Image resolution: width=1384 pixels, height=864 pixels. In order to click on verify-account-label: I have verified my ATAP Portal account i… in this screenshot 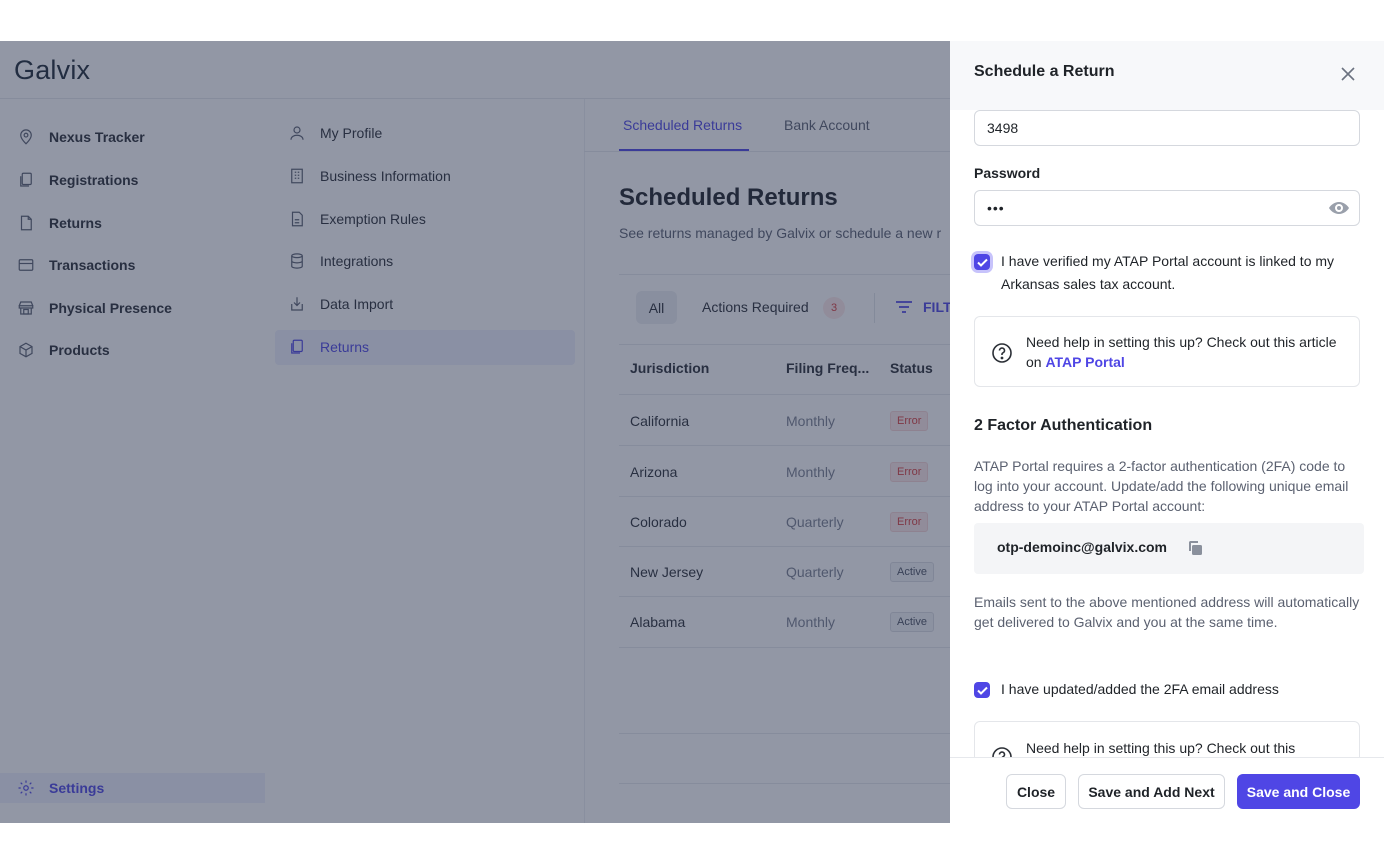, I will do `click(1168, 272)`.